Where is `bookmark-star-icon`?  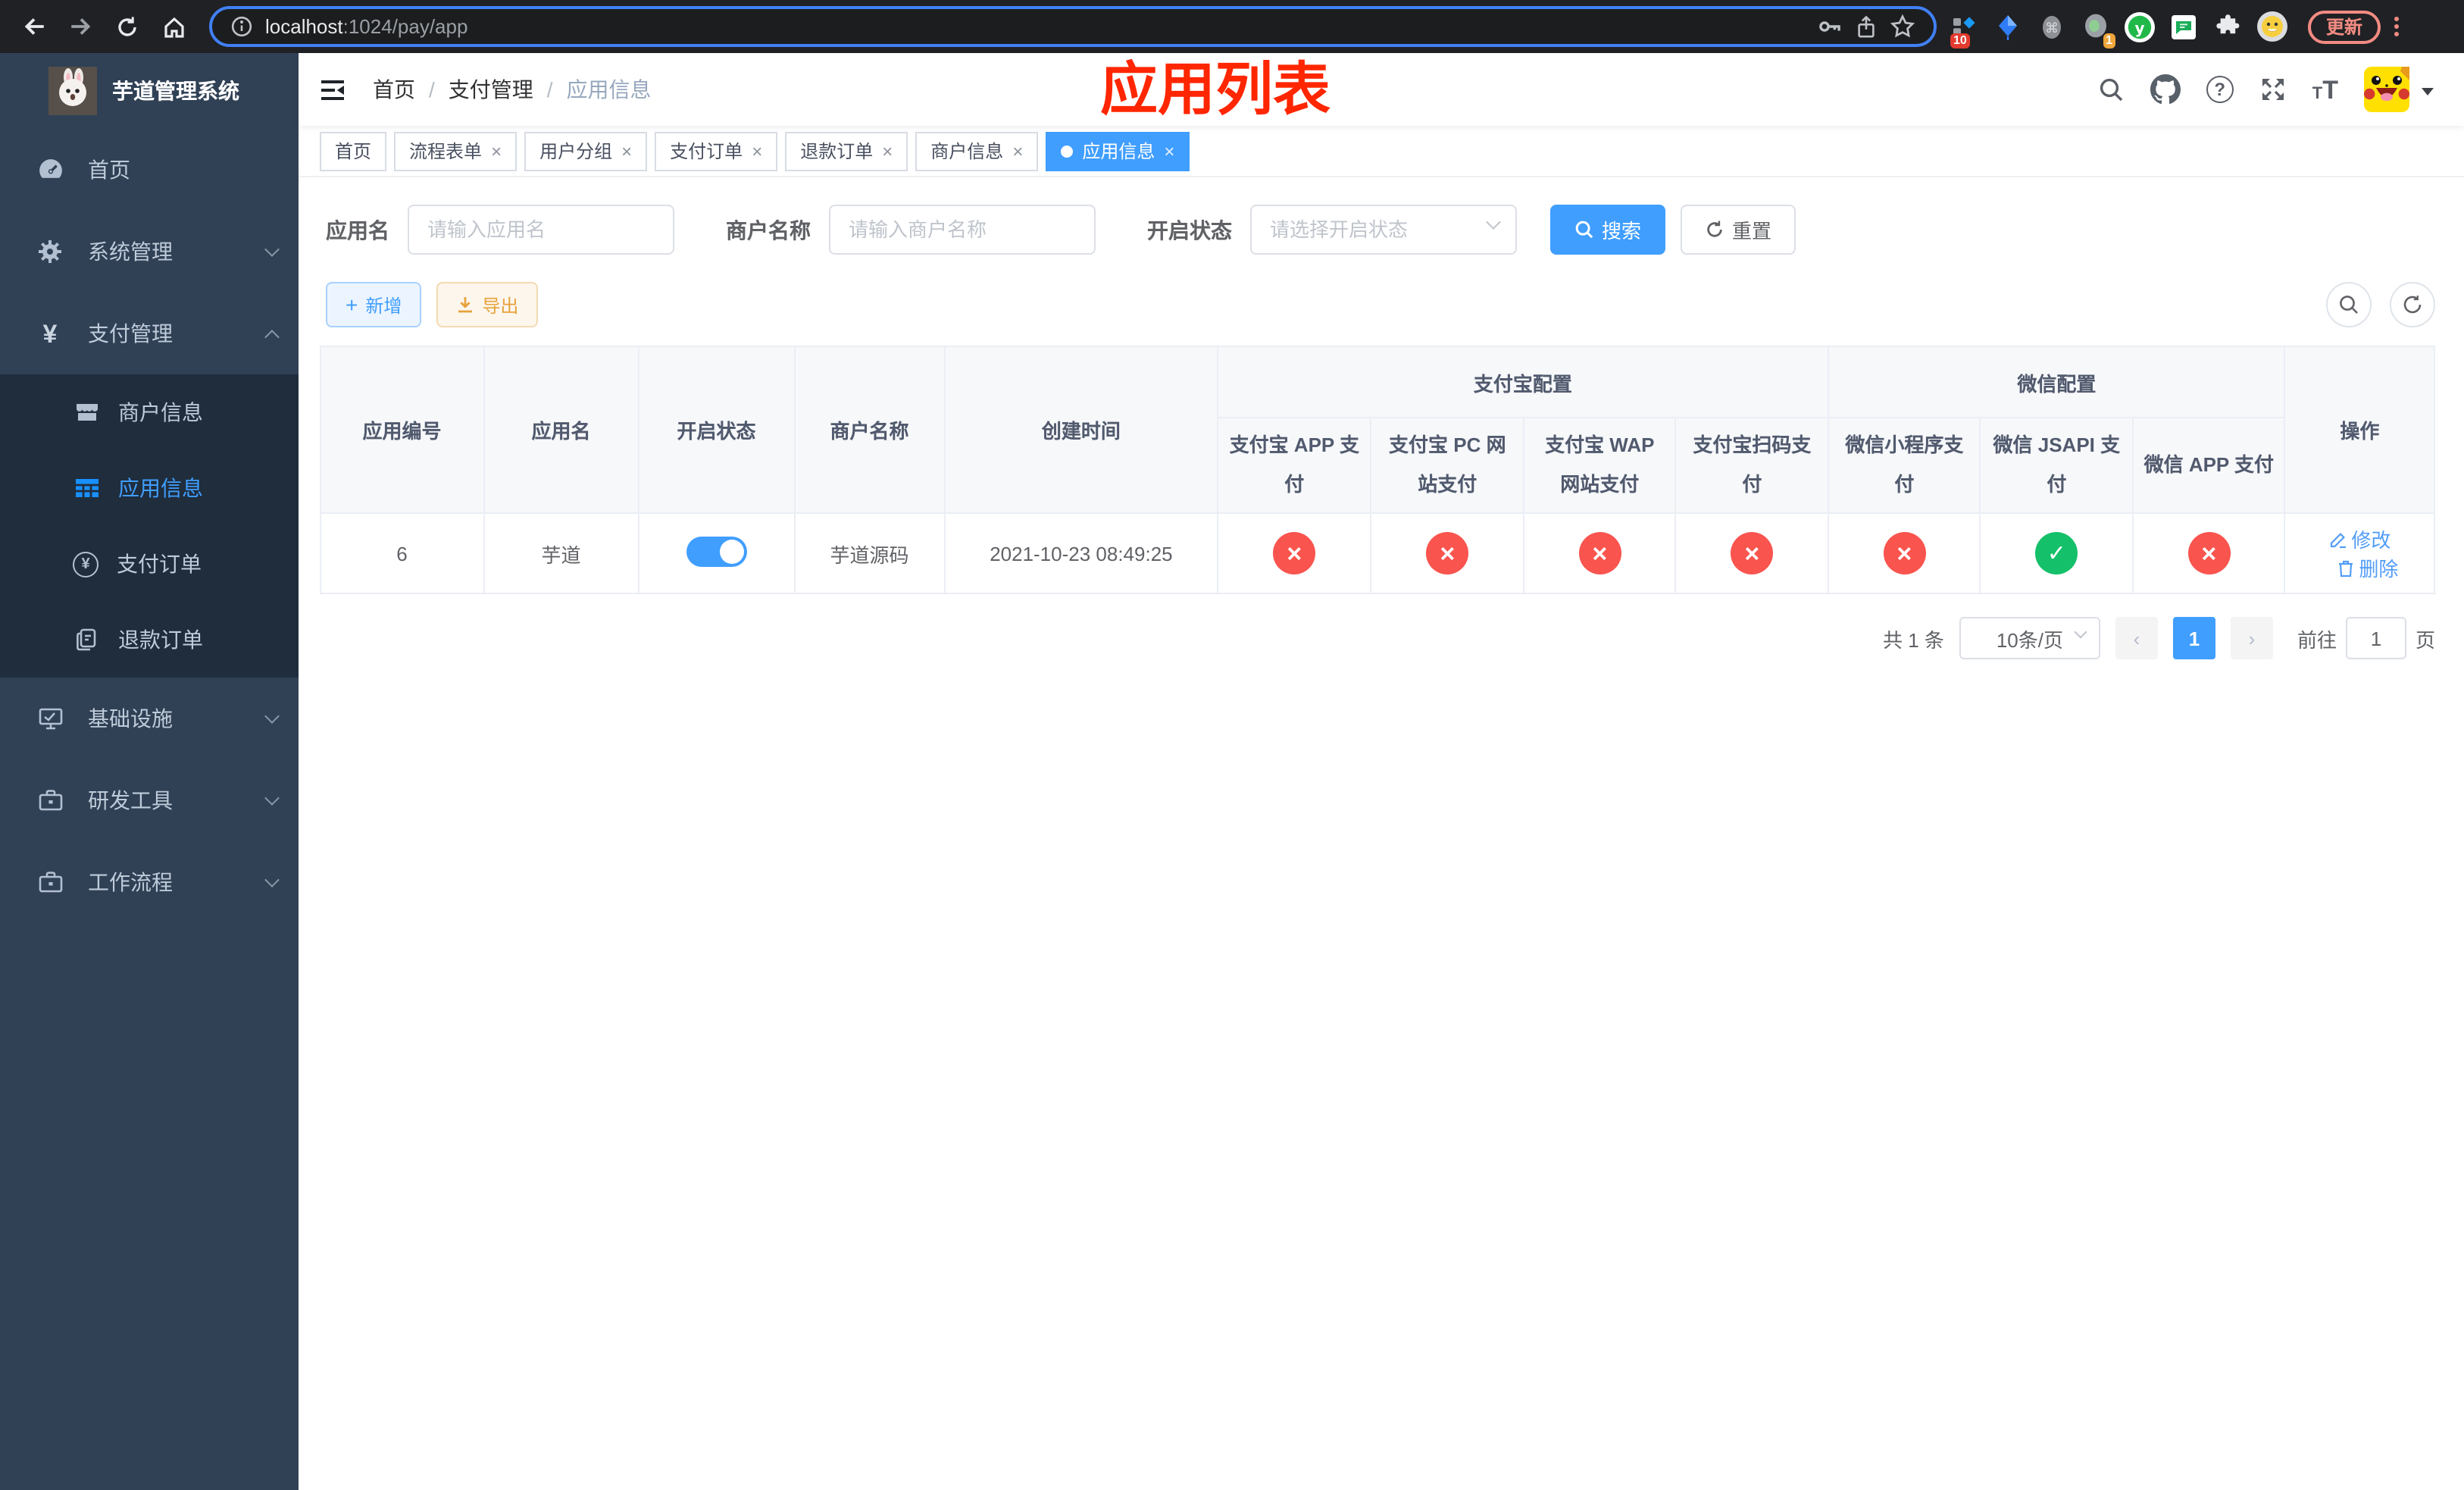 bookmark-star-icon is located at coordinates (1902, 27).